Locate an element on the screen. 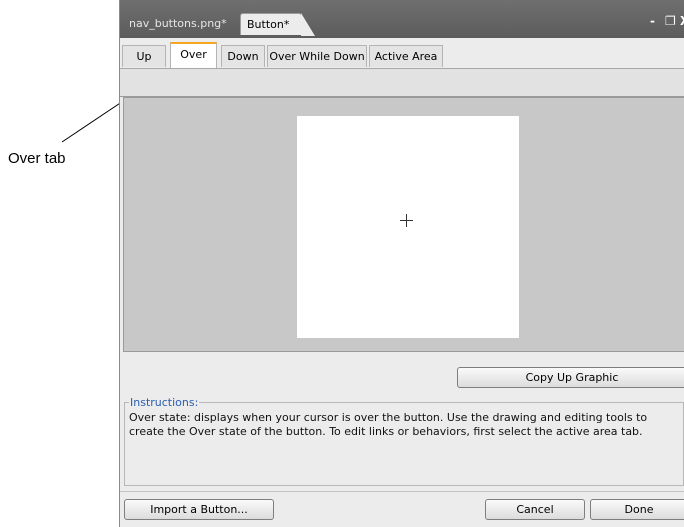 Image resolution: width=684 pixels, height=527 pixels. callout-label: Over tab is located at coordinates (37, 158).